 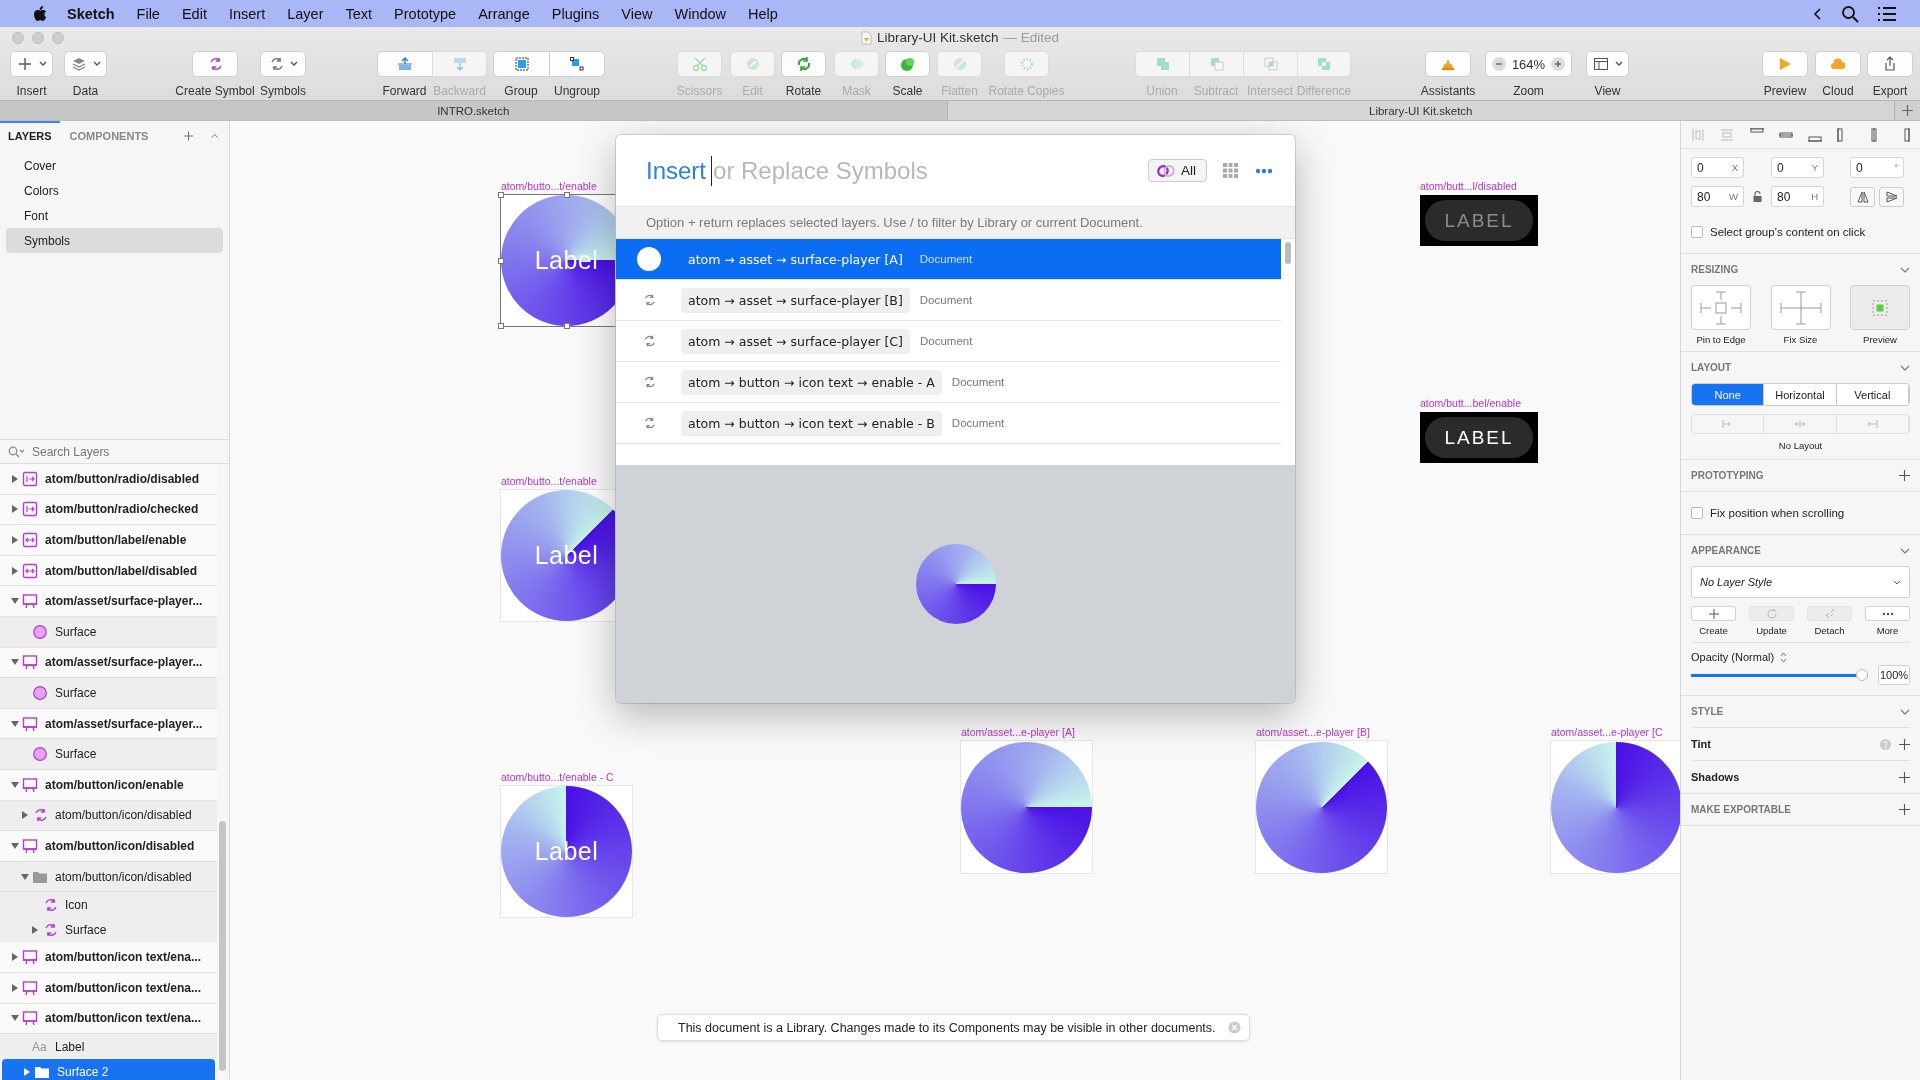 I want to click on slider-thumb, so click(x=1862, y=675).